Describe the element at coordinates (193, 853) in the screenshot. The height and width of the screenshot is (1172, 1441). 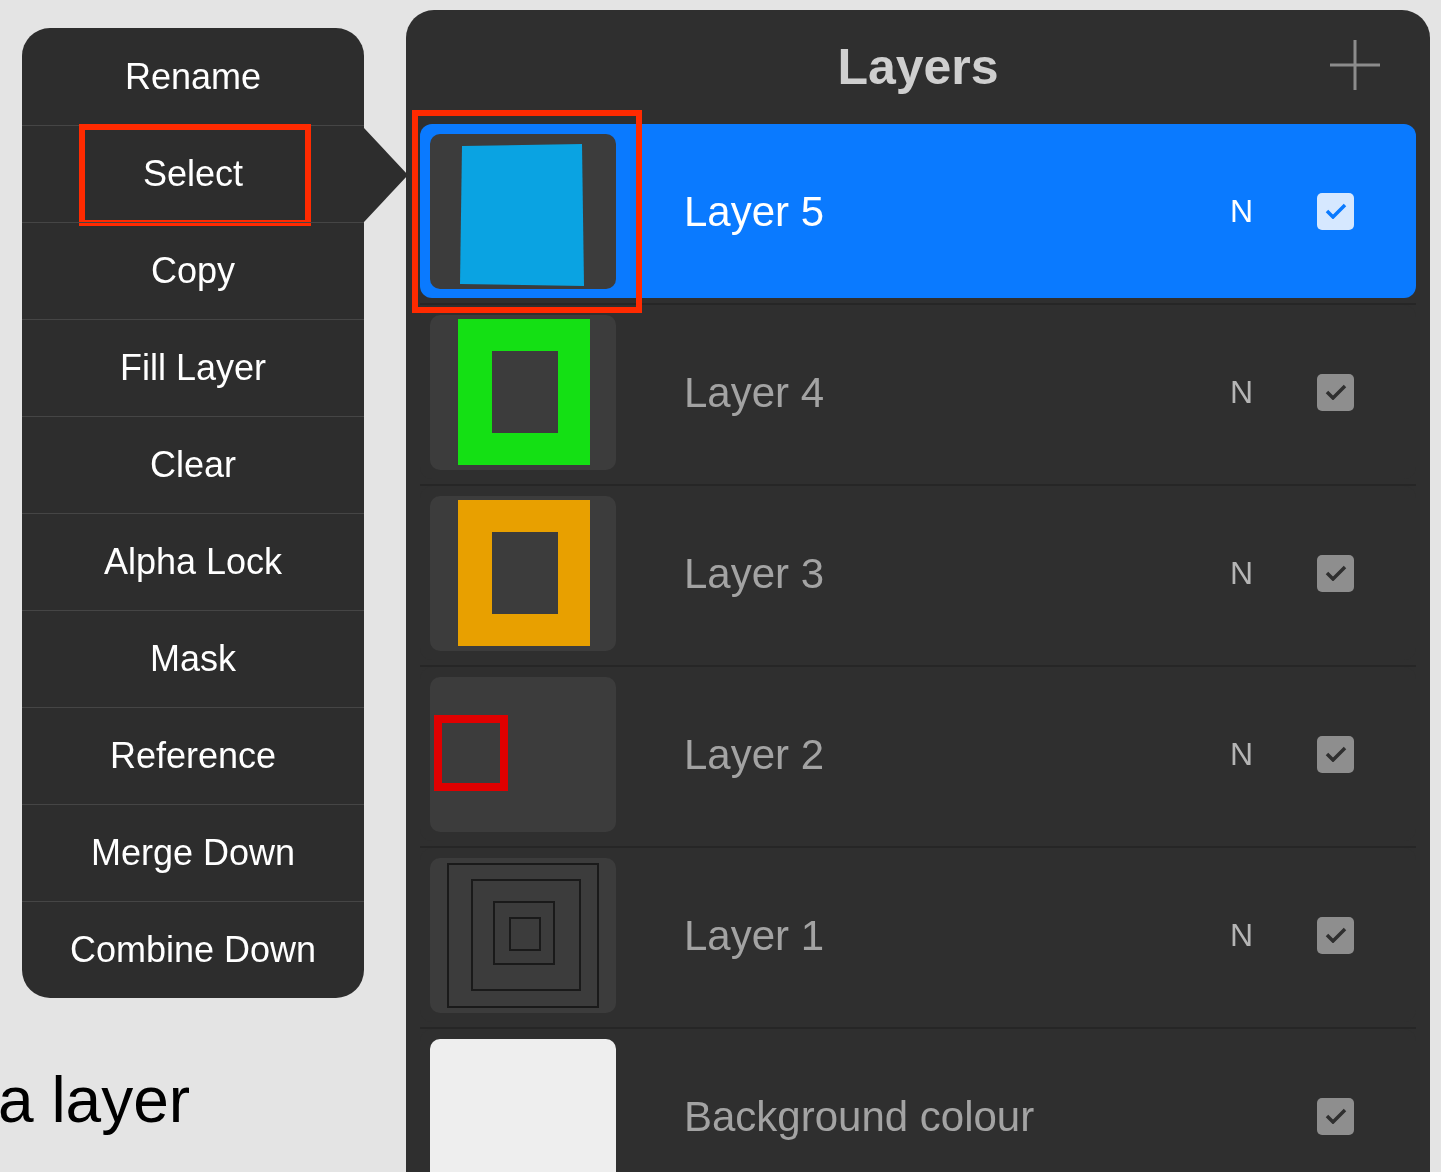
I see `menu-item: Merge Down` at that location.